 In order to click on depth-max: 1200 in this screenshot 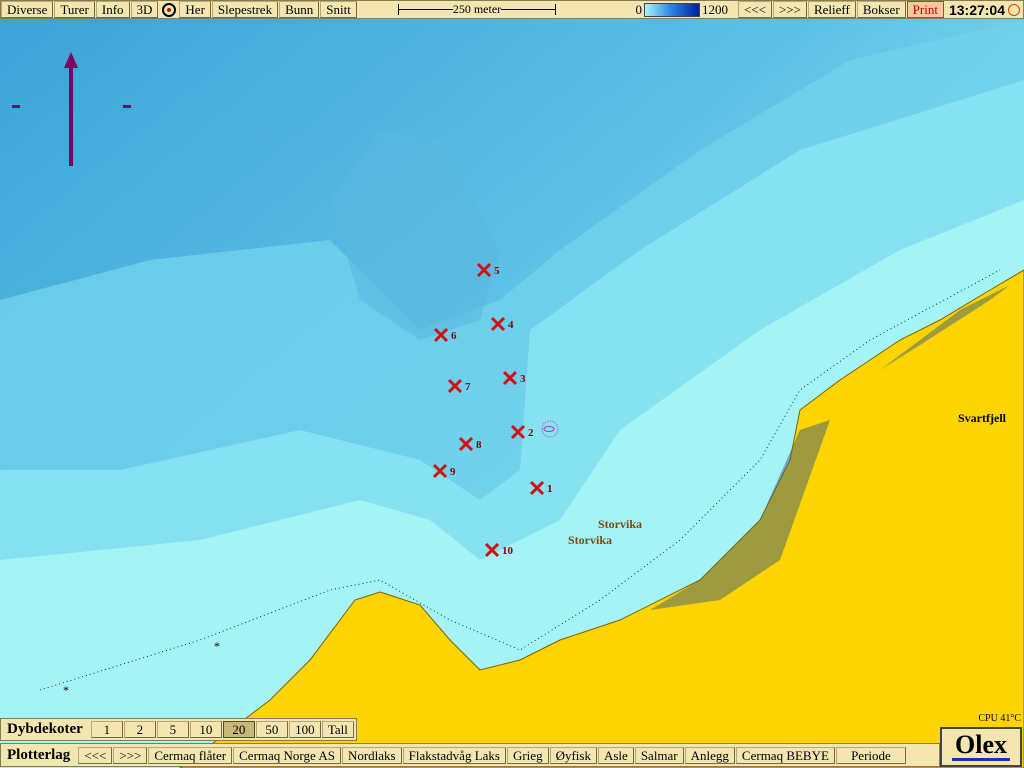, I will do `click(714, 9)`.